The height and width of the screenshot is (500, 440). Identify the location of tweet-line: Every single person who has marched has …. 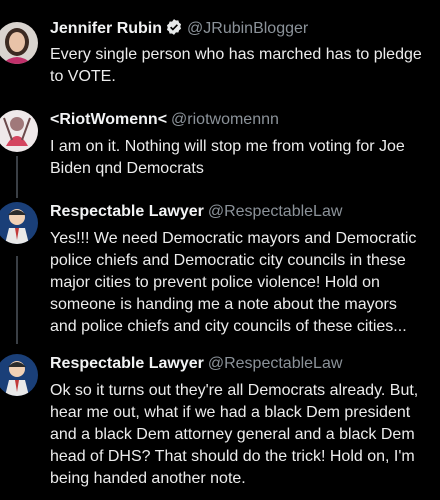
(236, 54).